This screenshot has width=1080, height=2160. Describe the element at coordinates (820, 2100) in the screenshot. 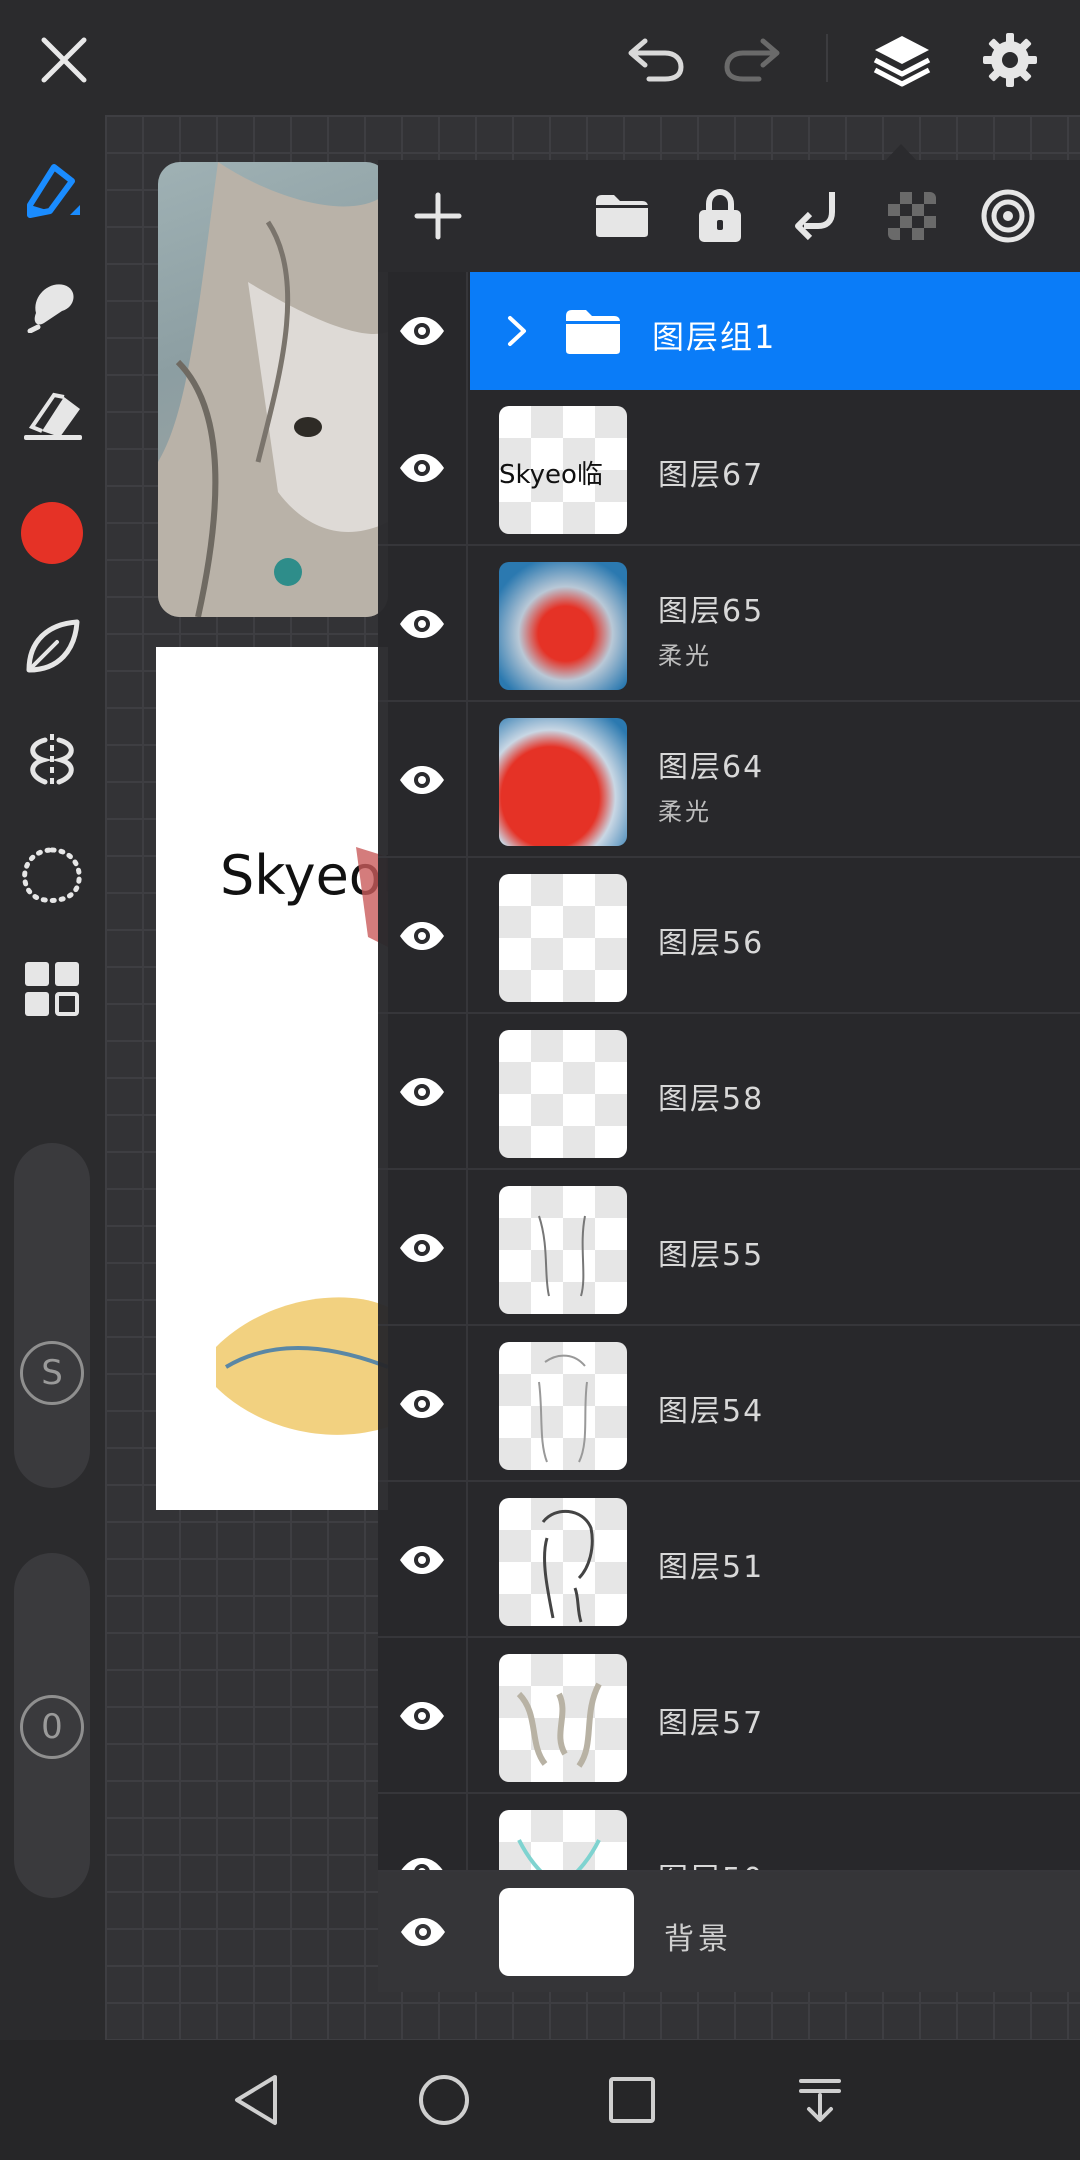

I see `notification-pulldown-icon` at that location.